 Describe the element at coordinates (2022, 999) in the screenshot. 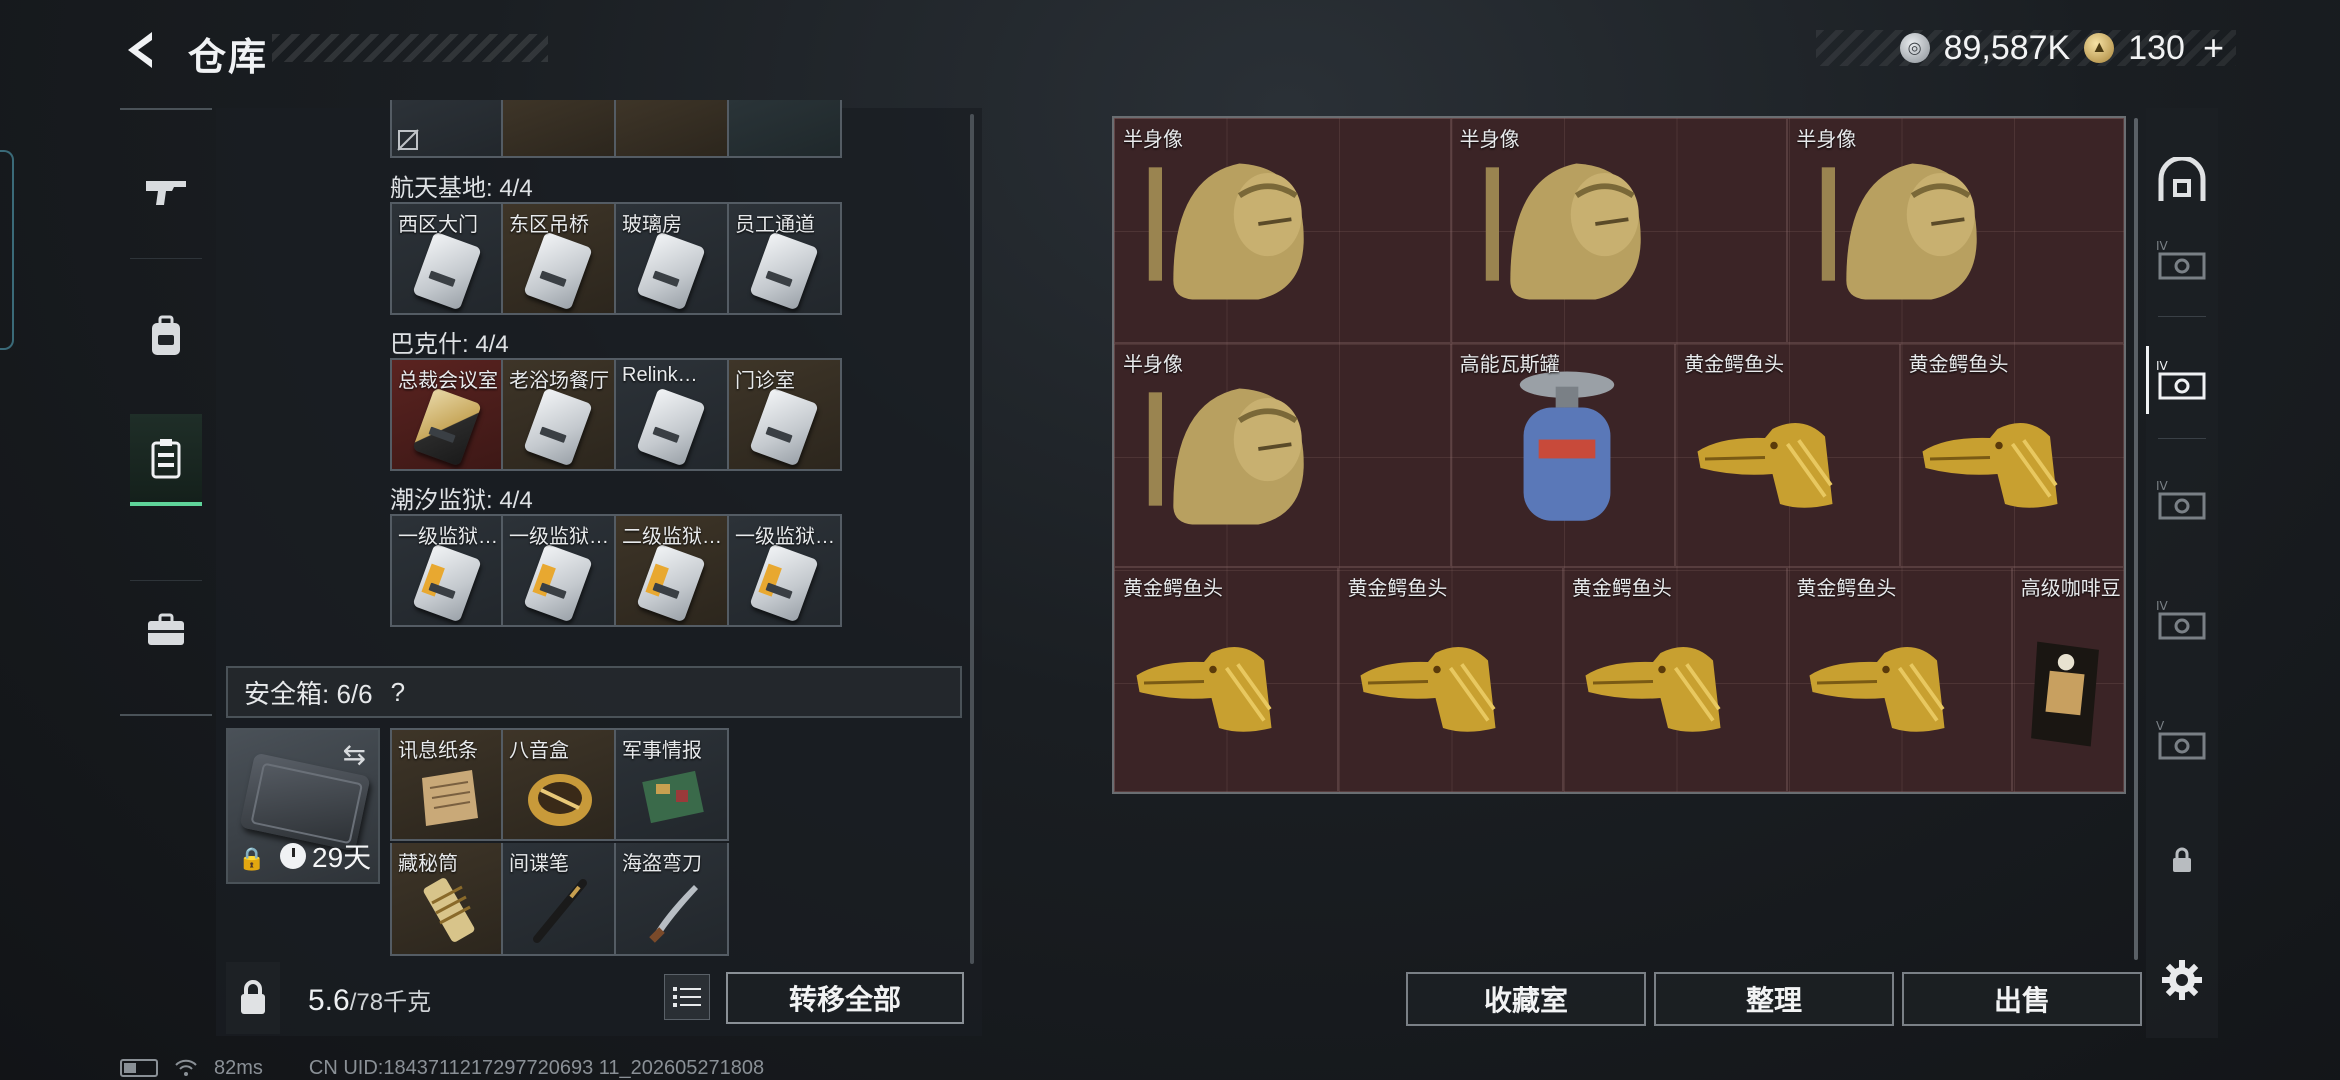

I see `sell-button: 出售` at that location.